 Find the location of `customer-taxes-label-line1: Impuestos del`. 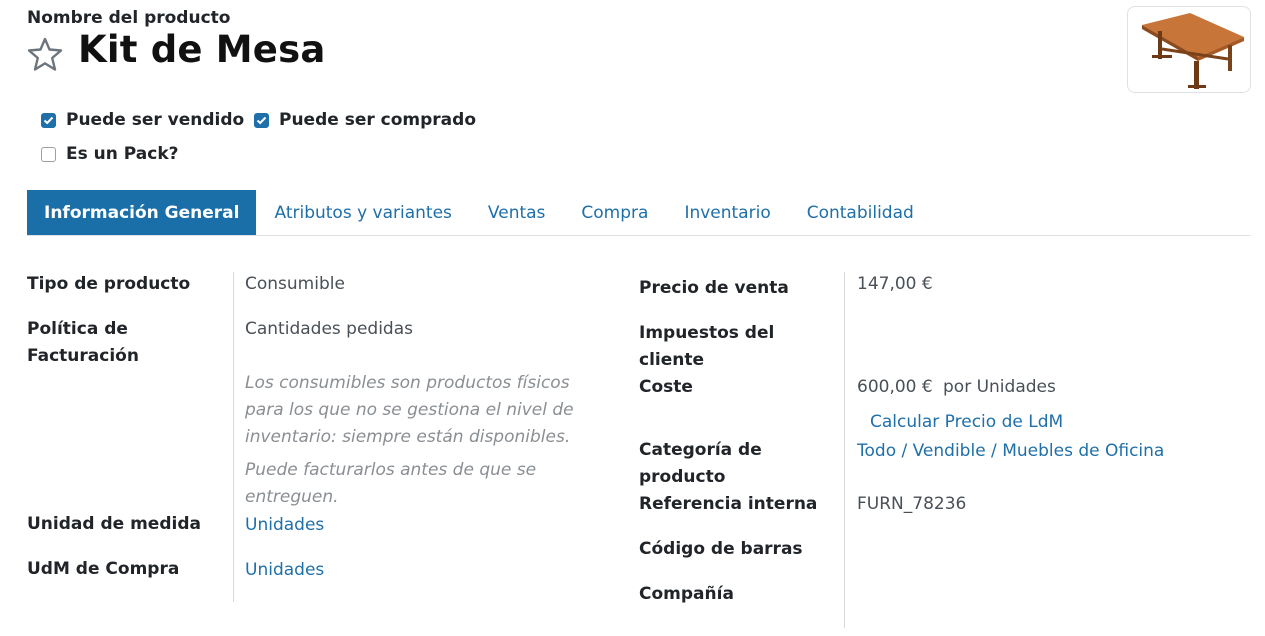

customer-taxes-label-line1: Impuestos del is located at coordinates (707, 333).